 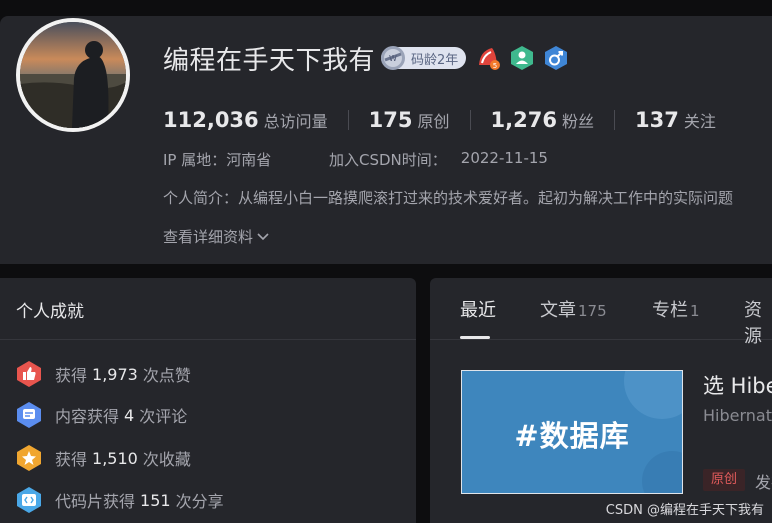 I want to click on chevron-down-icon, so click(x=263, y=236).